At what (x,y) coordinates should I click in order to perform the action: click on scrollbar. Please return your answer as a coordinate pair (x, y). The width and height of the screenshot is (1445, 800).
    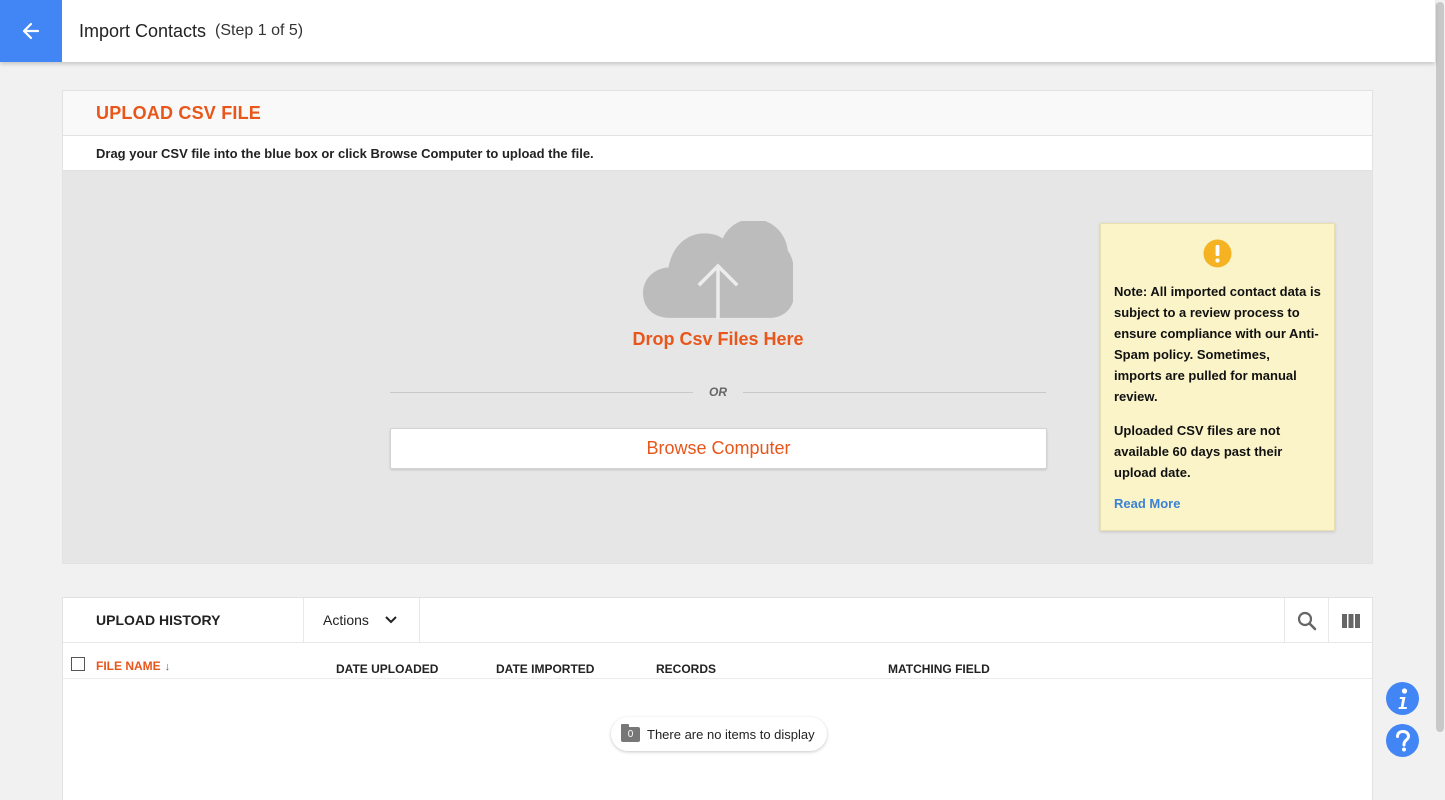
    Looking at the image, I should click on (1440, 400).